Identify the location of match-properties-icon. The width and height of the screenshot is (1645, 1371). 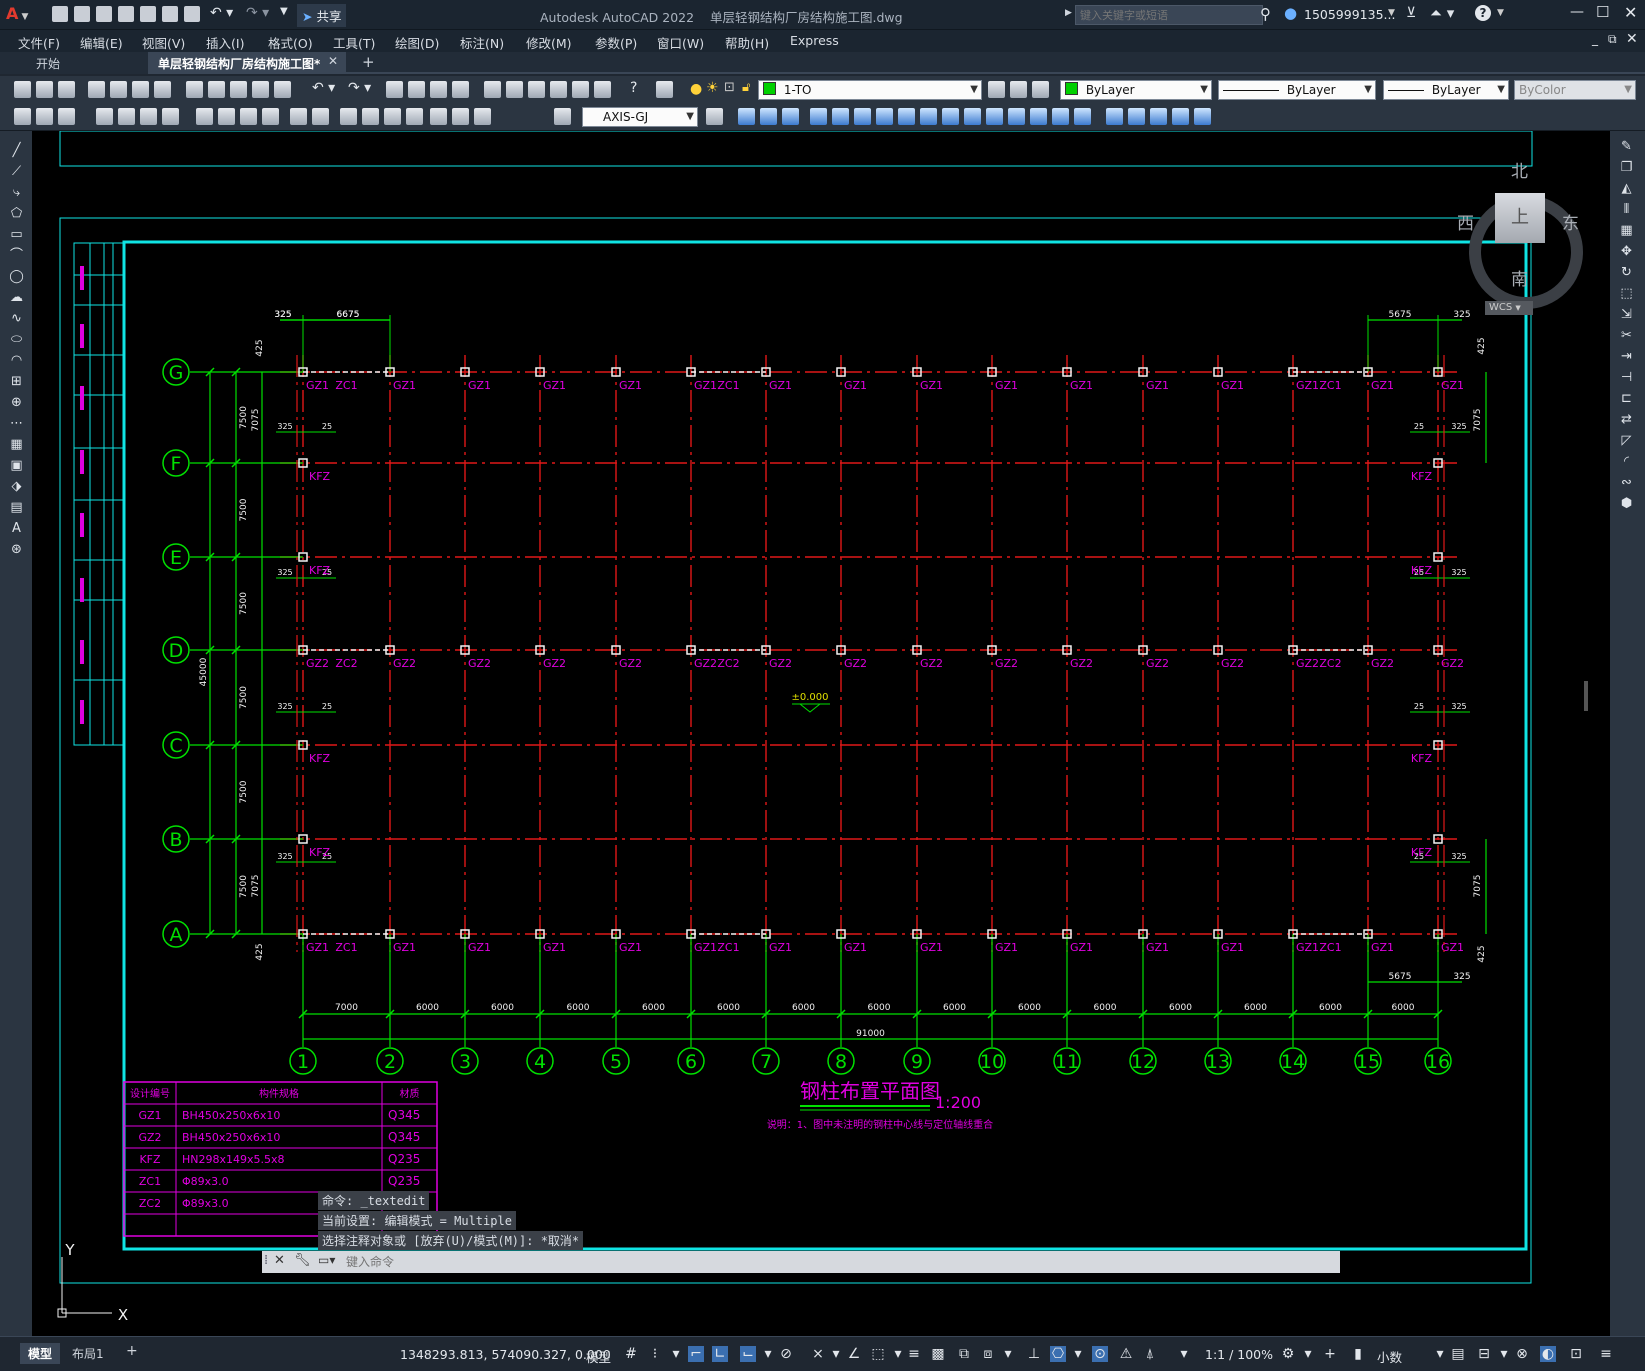
(260, 89).